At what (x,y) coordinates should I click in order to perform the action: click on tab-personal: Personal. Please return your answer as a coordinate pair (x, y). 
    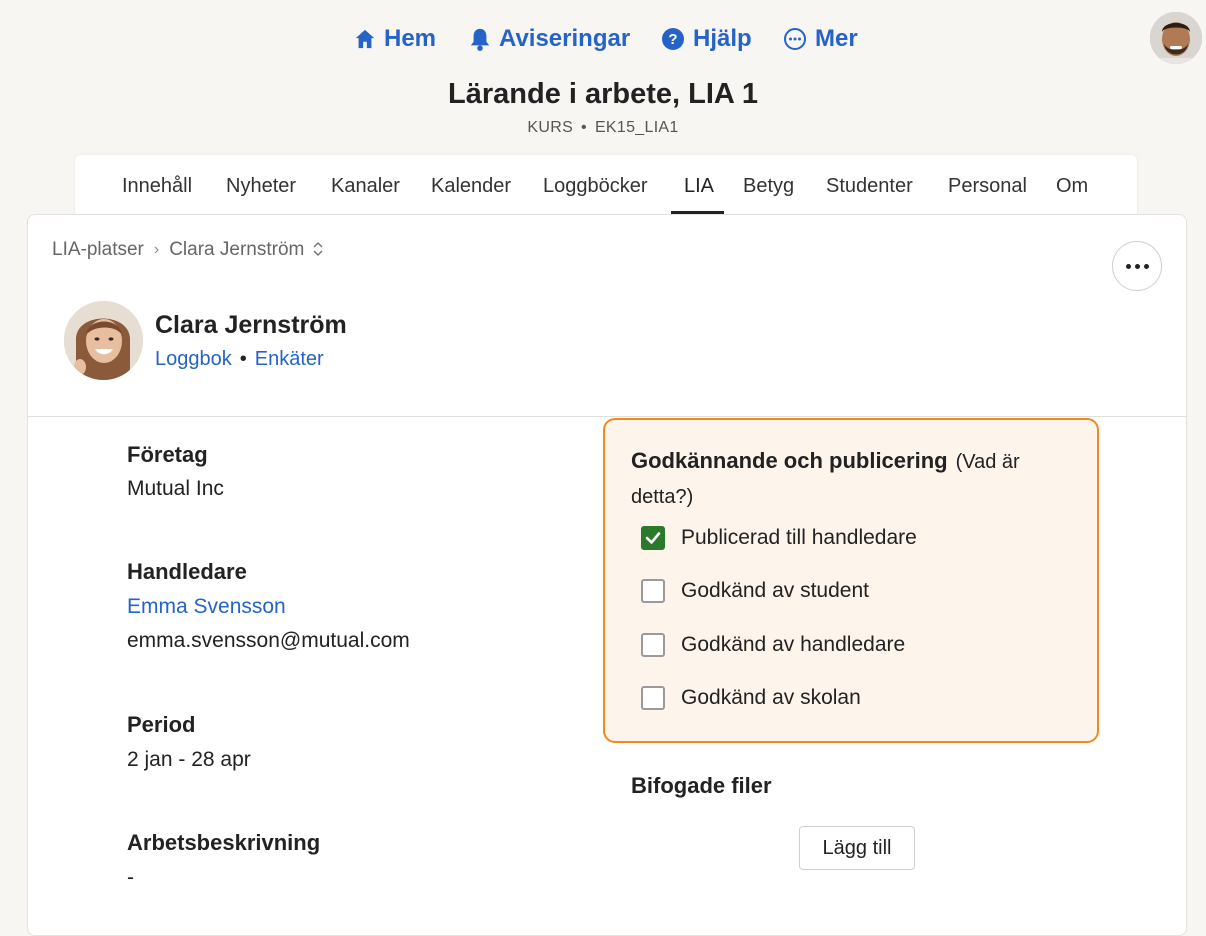
    Looking at the image, I should click on (987, 186).